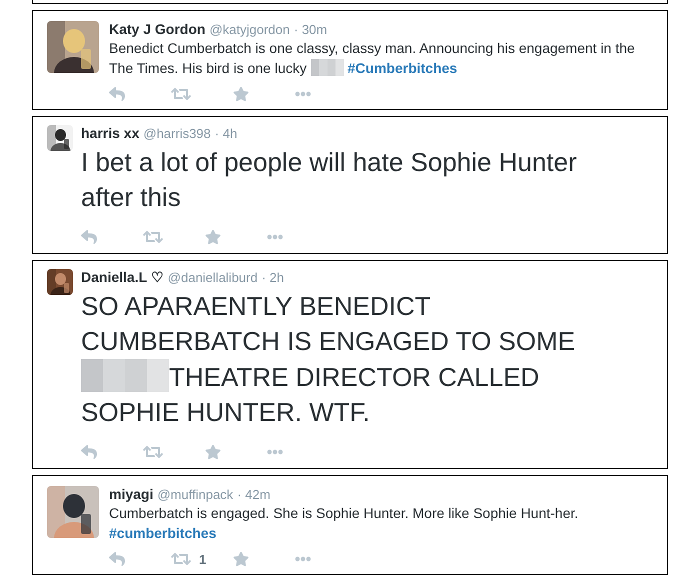 Image resolution: width=675 pixels, height=579 pixels. I want to click on retweet-count: 1, so click(202, 559).